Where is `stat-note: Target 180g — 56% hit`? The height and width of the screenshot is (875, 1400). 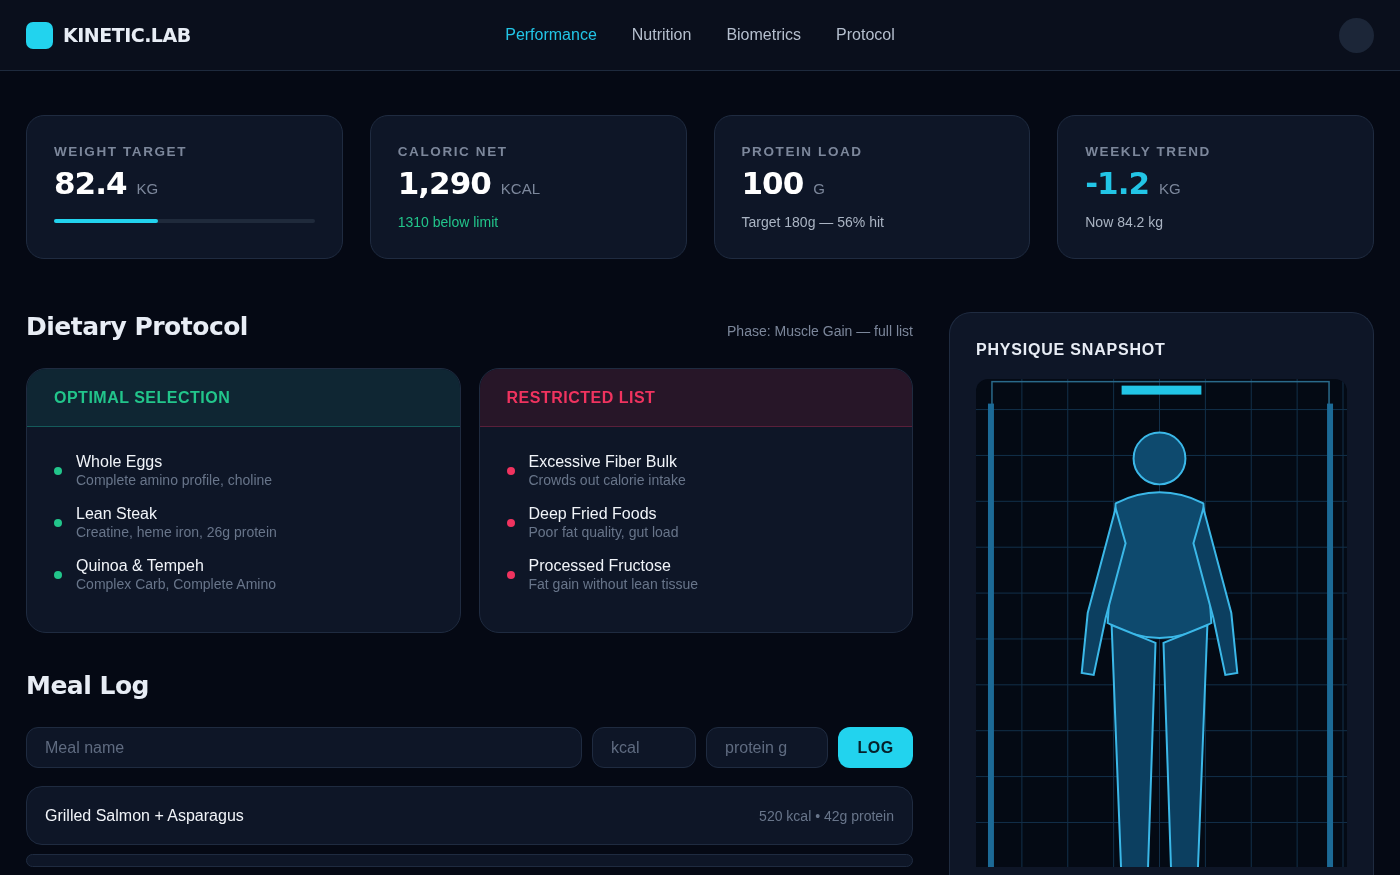
stat-note: Target 180g — 56% hit is located at coordinates (813, 222).